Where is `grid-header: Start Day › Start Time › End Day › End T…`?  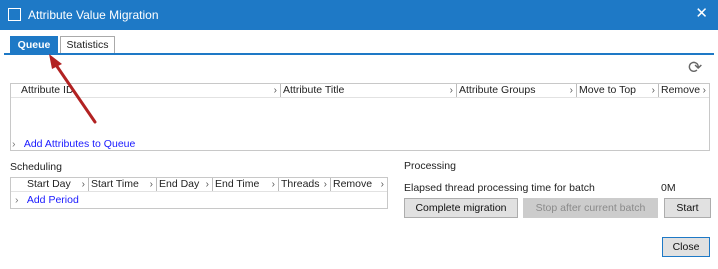
grid-header: Start Day › Start Time › End Day › End T… is located at coordinates (199, 185).